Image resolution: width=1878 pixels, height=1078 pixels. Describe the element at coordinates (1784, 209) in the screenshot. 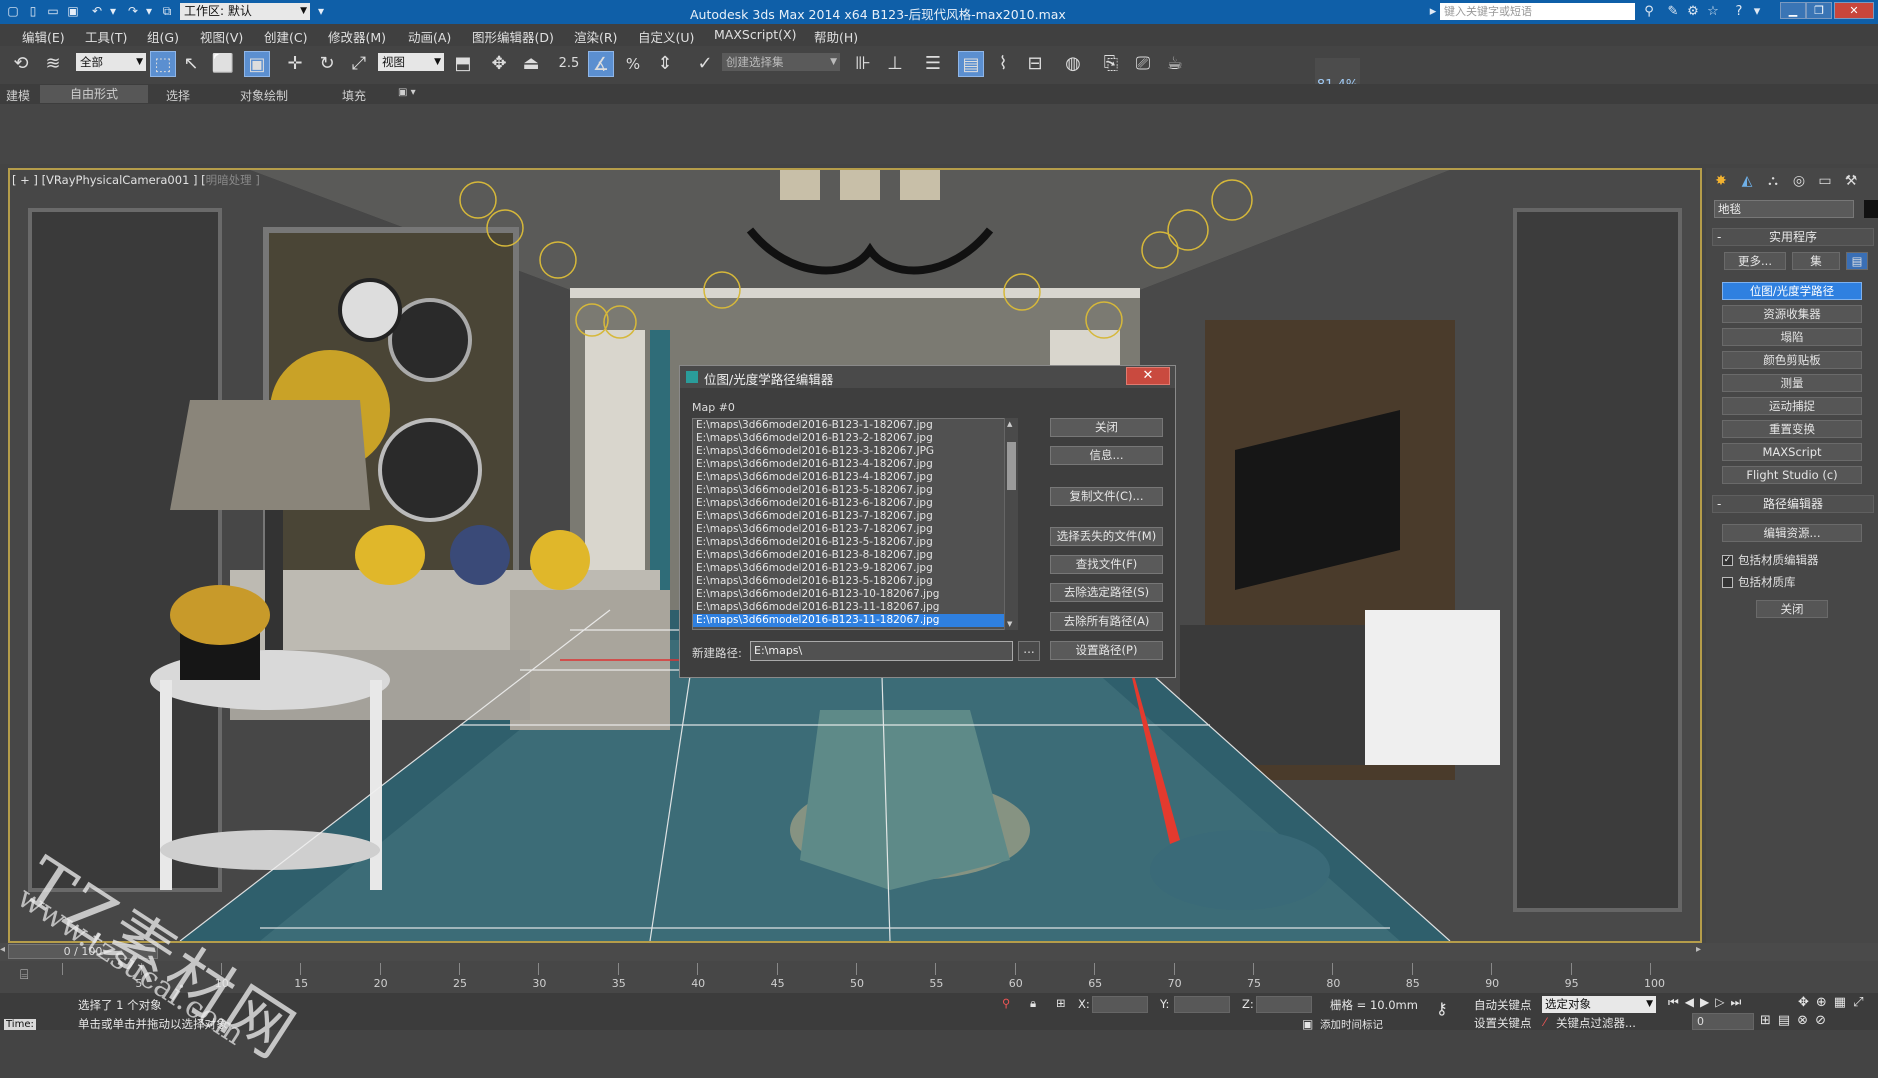

I see `object-name-field: 地毯` at that location.